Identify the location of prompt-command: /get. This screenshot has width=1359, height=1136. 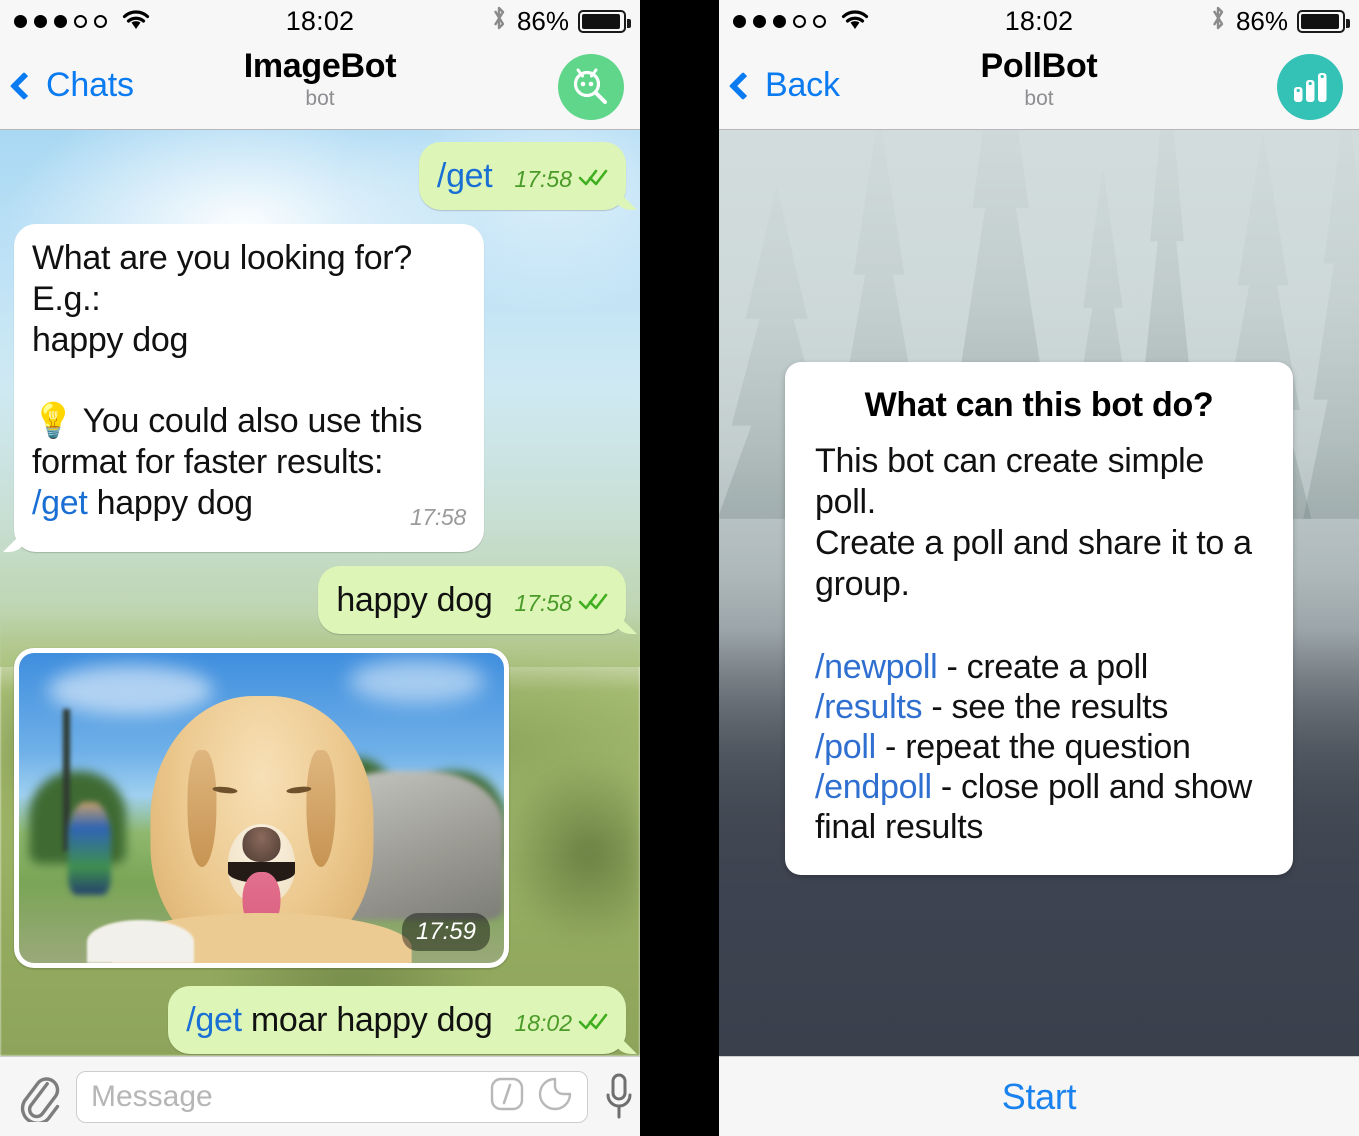
(60, 503).